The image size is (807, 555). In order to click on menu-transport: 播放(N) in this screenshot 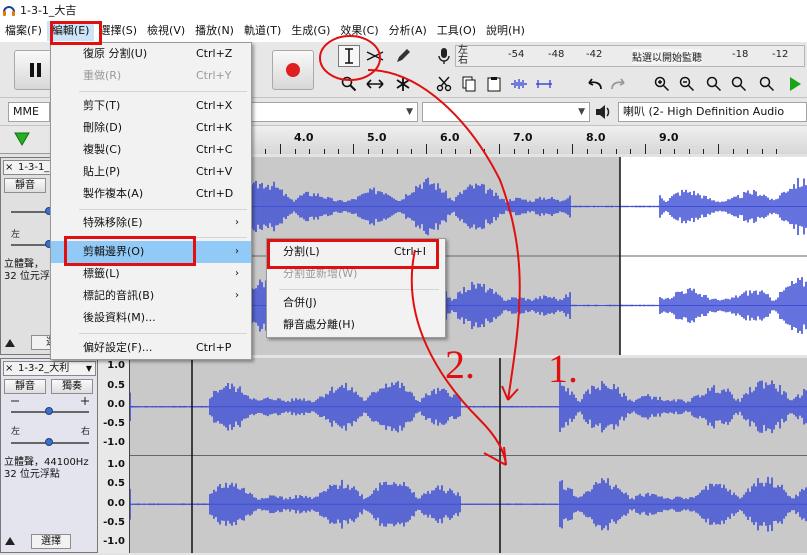, I will do `click(214, 31)`.